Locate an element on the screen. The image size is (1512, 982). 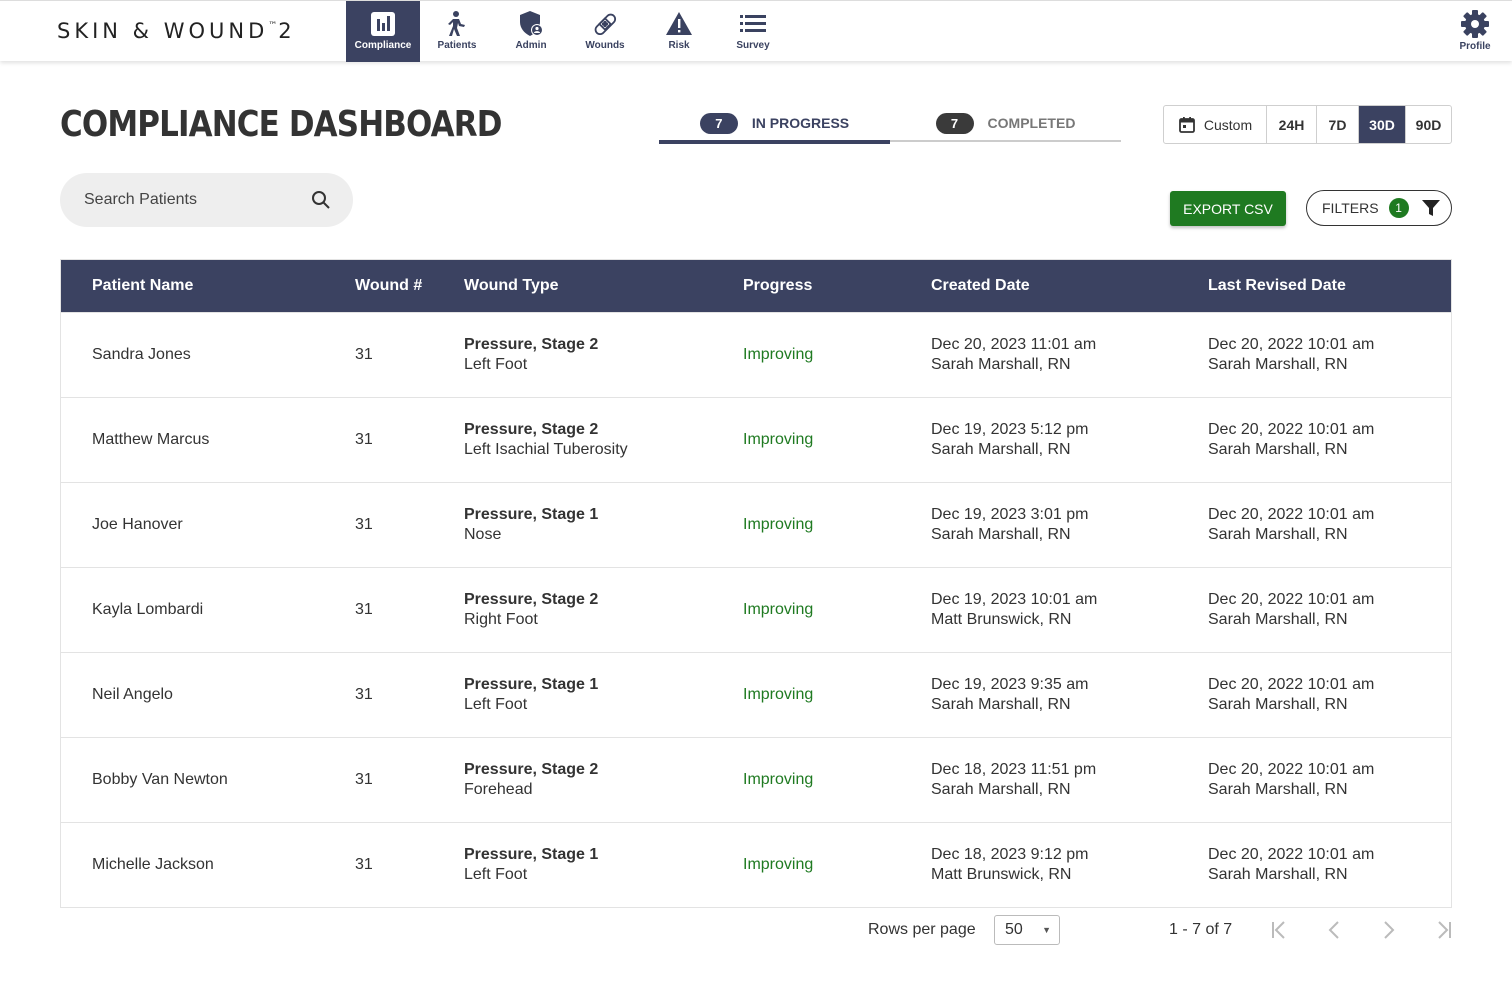
created-date: Dec 20, 2023 11:01 am is located at coordinates (1014, 344).